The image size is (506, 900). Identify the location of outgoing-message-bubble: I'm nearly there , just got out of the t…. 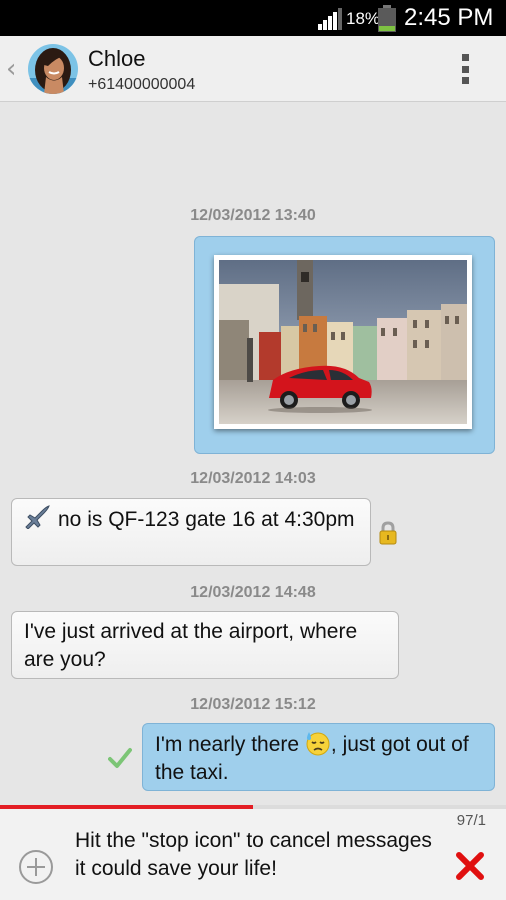
(318, 757).